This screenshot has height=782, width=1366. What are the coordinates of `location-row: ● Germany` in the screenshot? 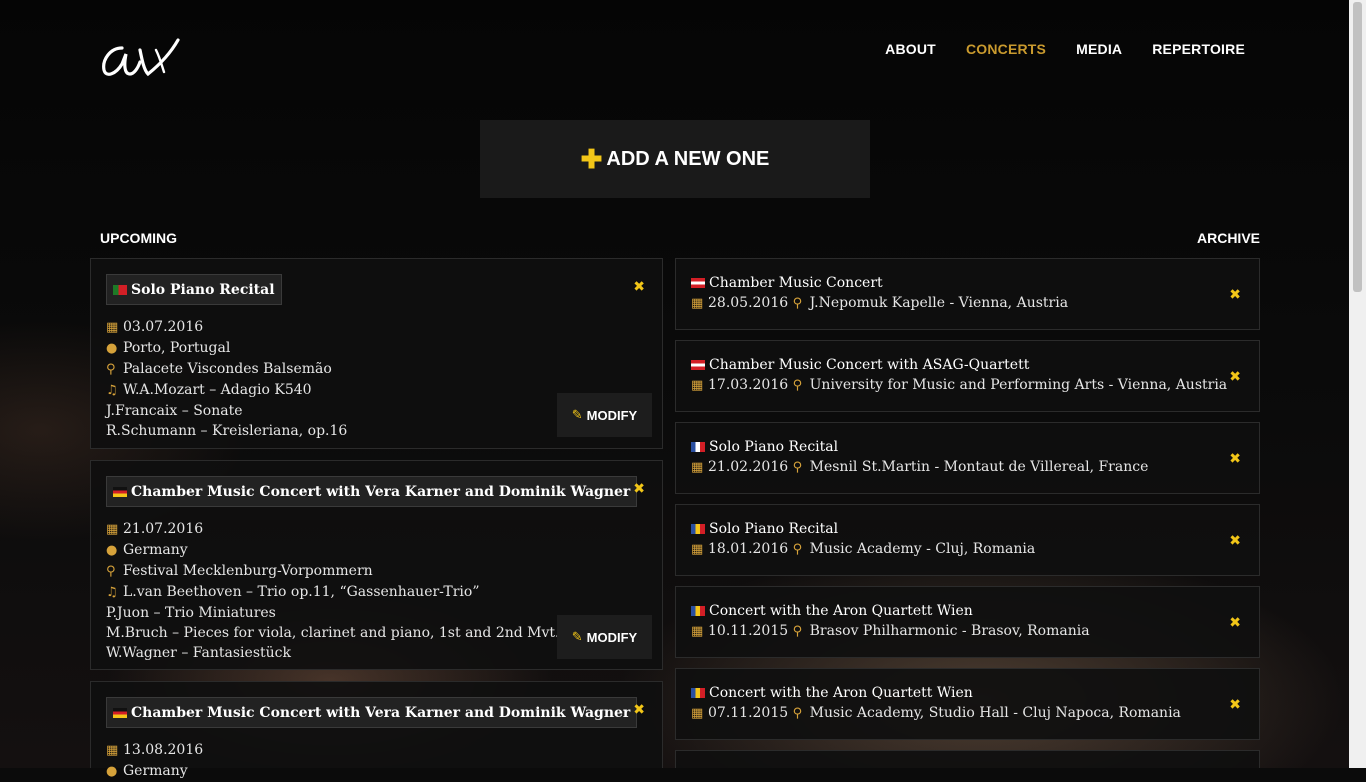 It's located at (154, 771).